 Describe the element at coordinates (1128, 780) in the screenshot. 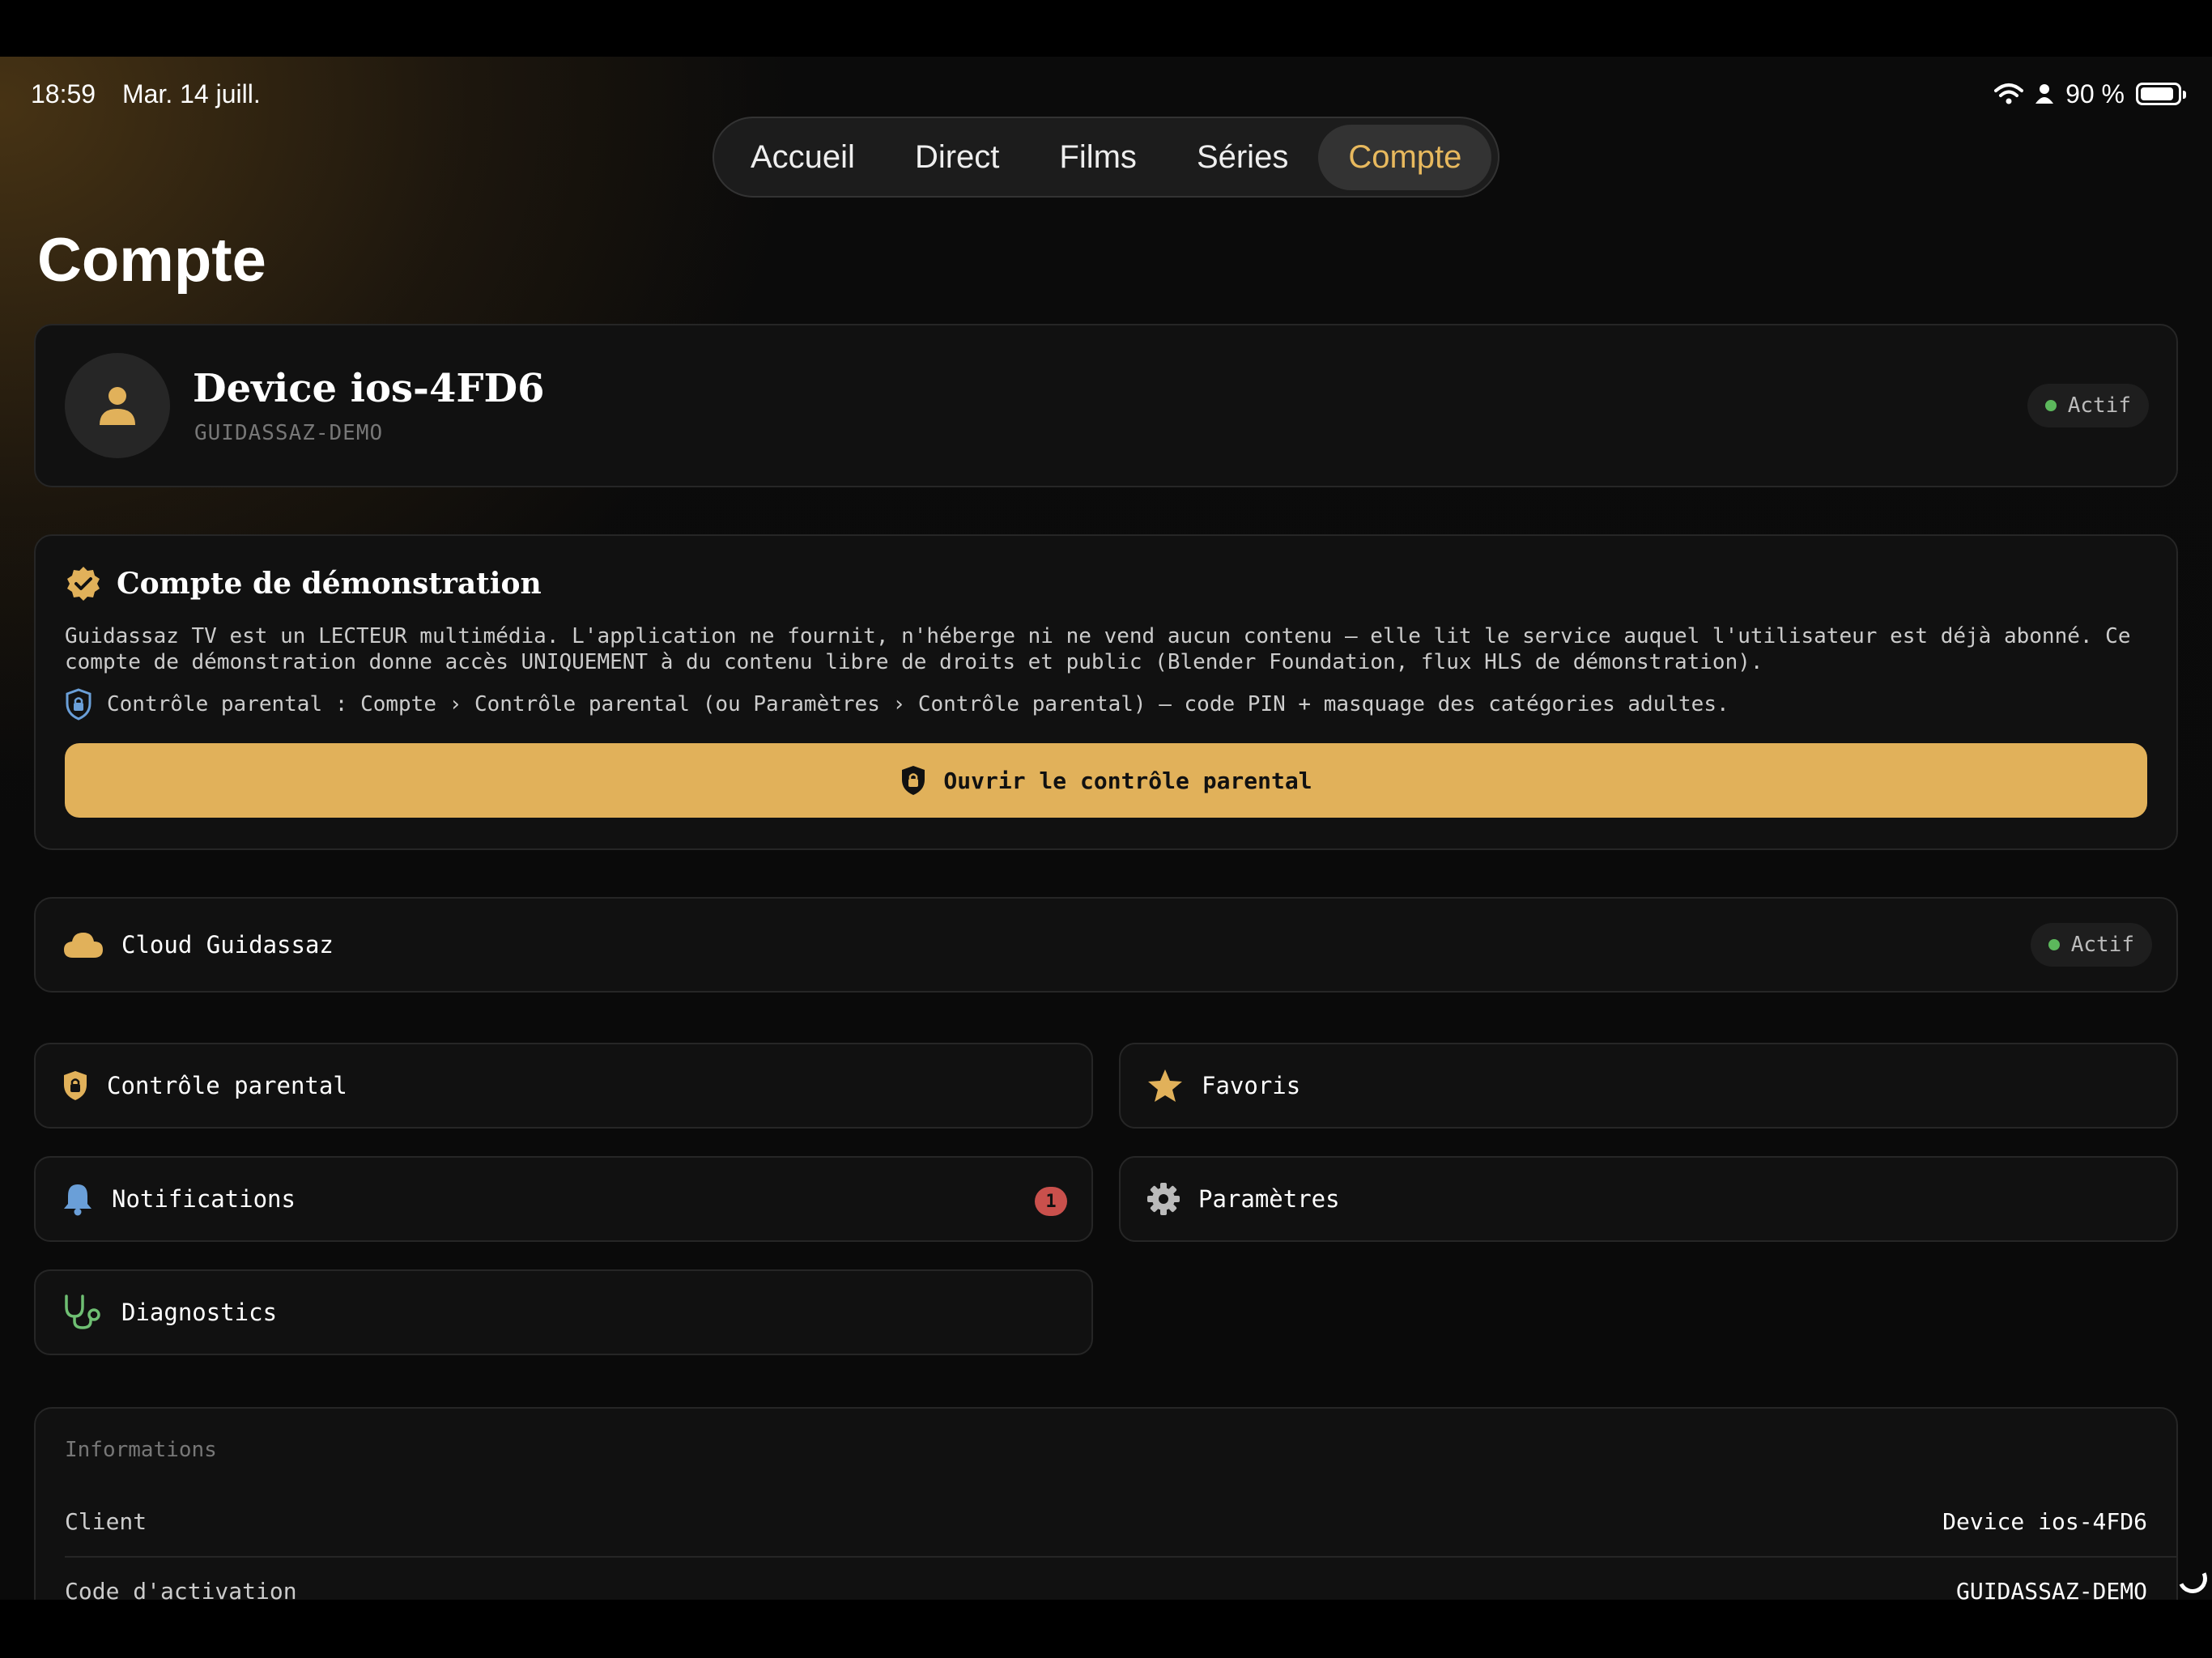

I see `cta-label: Ouvrir le contrôle parental` at that location.